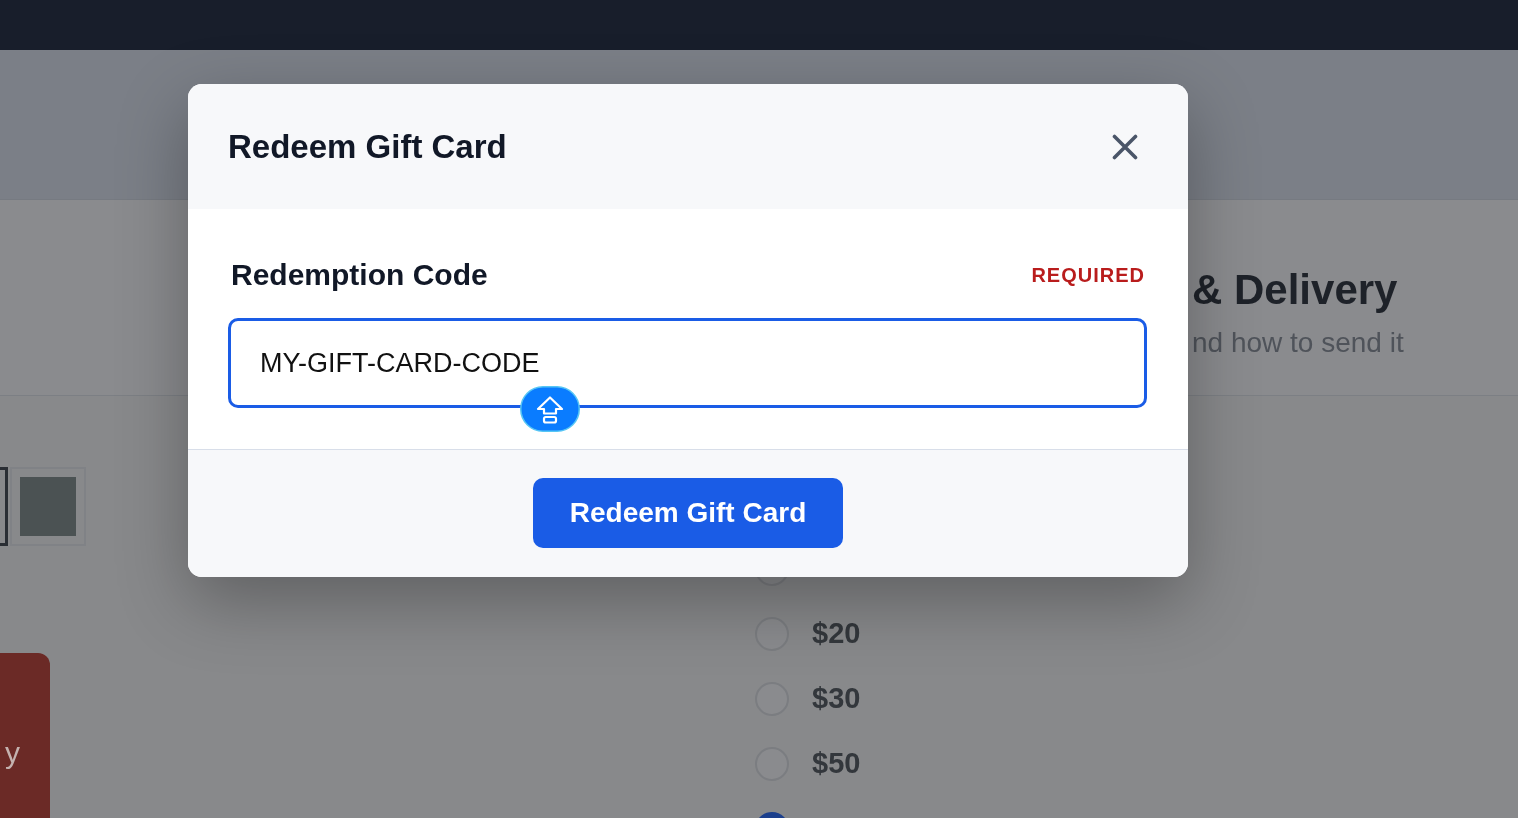 The width and height of the screenshot is (1518, 818). Describe the element at coordinates (836, 763) in the screenshot. I see `option-label: $50` at that location.